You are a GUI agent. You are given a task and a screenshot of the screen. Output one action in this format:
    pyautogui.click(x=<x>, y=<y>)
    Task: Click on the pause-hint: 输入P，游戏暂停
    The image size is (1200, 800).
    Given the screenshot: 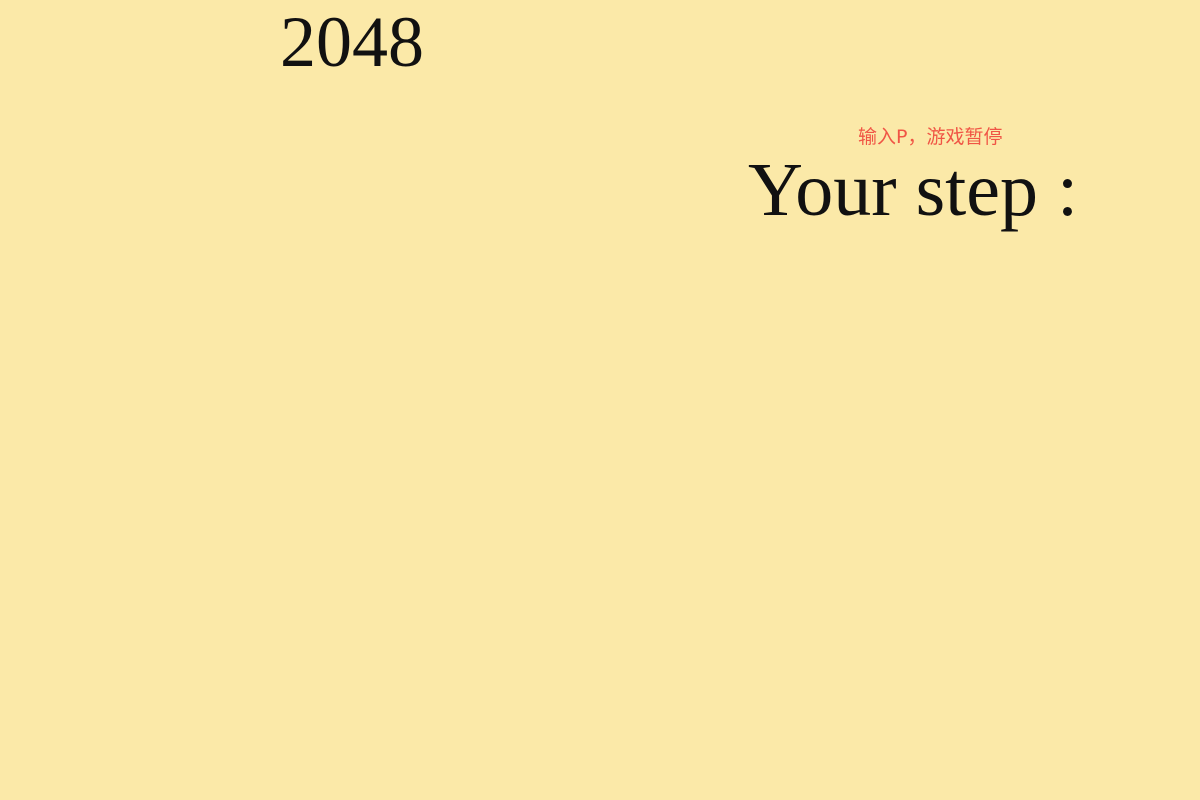 What is the action you would take?
    pyautogui.click(x=930, y=137)
    